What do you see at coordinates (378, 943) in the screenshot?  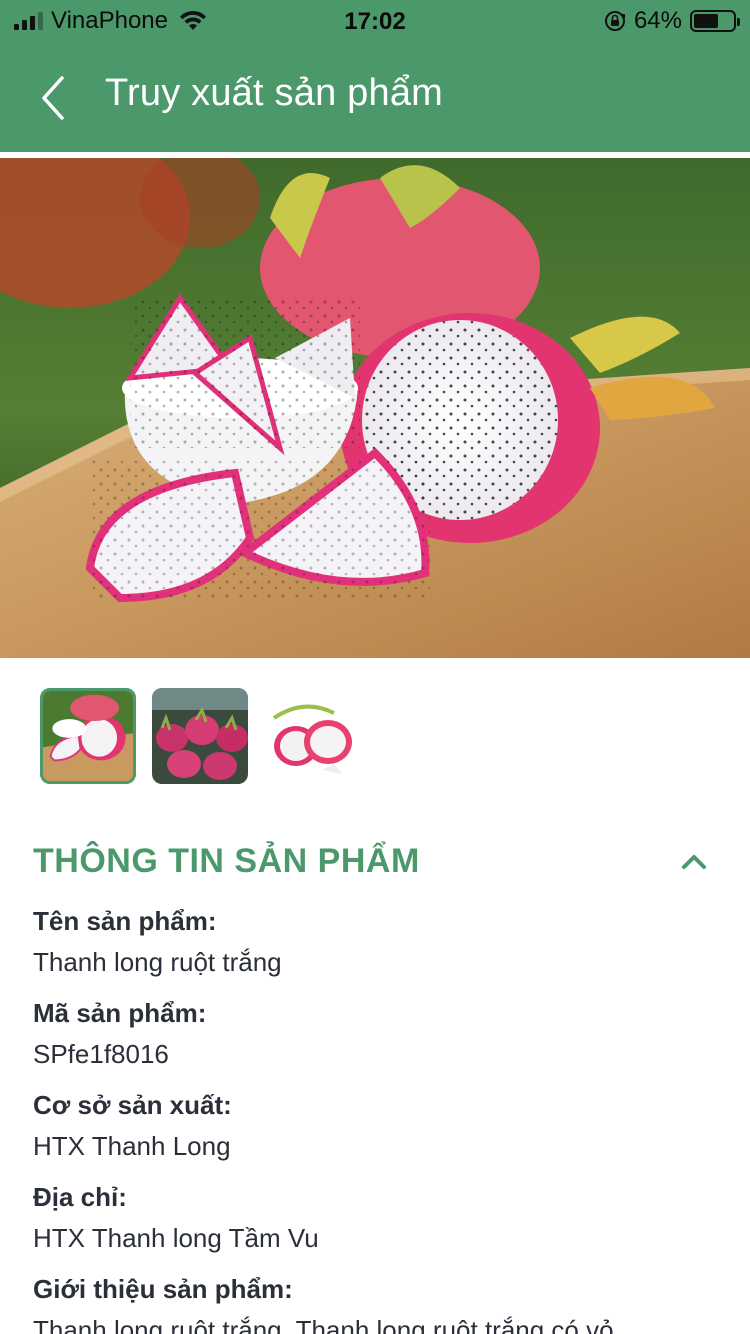 I see `field-product-name: Tên sản phẩm: Thanh long ruột trắng` at bounding box center [378, 943].